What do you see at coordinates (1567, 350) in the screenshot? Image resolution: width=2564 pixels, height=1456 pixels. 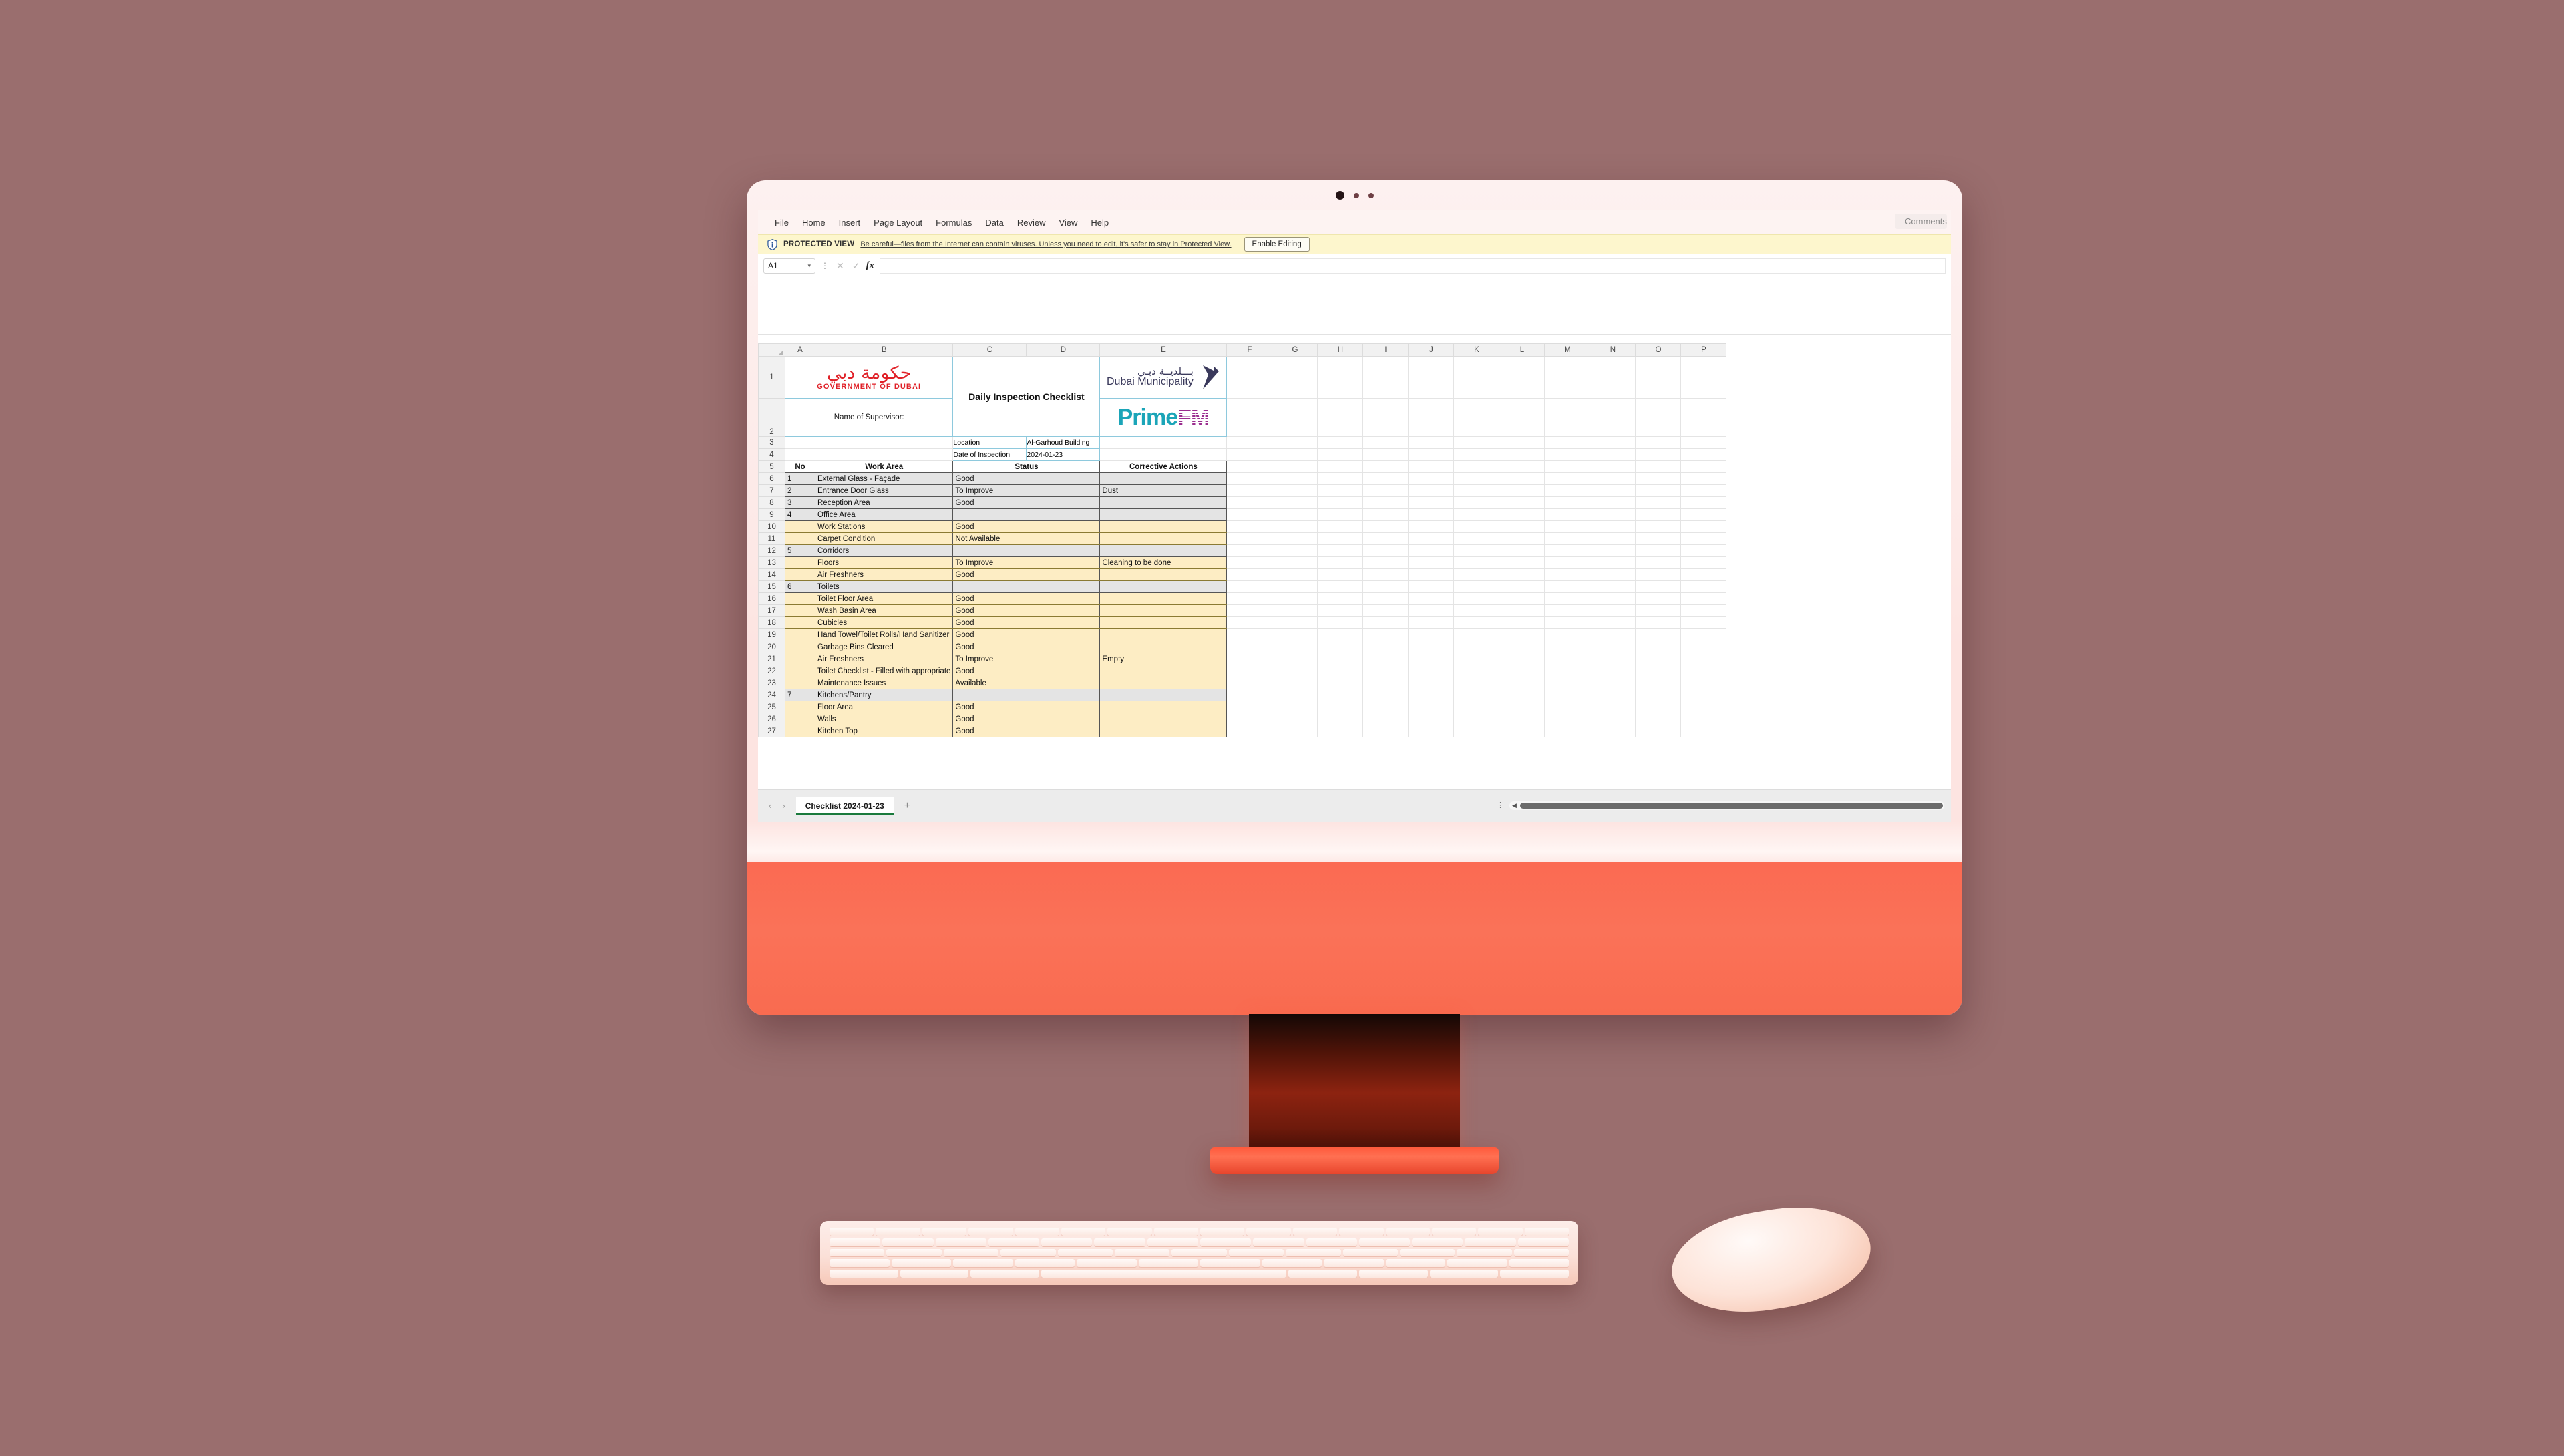 I see `column-header-m: M` at bounding box center [1567, 350].